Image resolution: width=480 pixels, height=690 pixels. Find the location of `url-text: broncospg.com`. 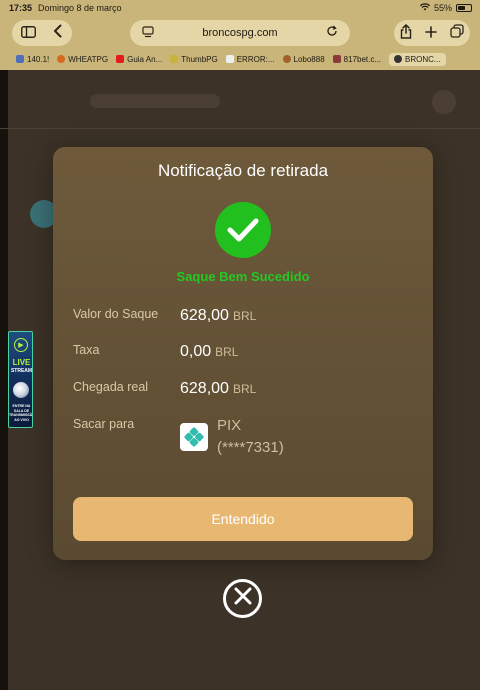

url-text: broncospg.com is located at coordinates (240, 33).